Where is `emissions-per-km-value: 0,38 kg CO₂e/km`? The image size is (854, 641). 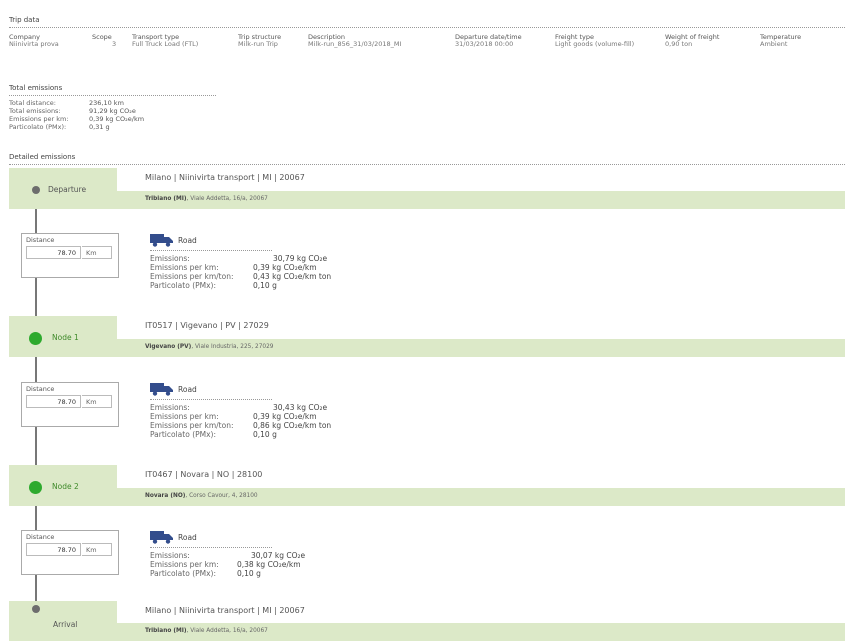
emissions-per-km-value: 0,38 kg CO₂e/km is located at coordinates (269, 564).